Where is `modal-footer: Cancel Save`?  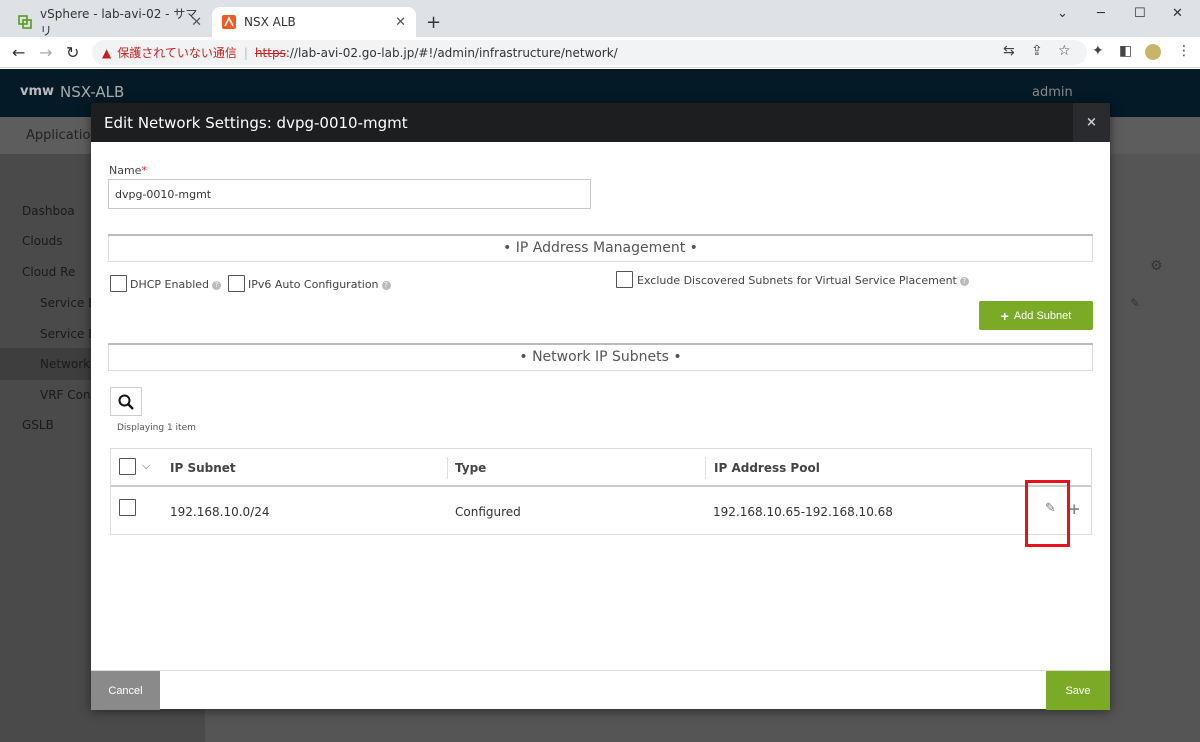
modal-footer: Cancel Save is located at coordinates (600, 690).